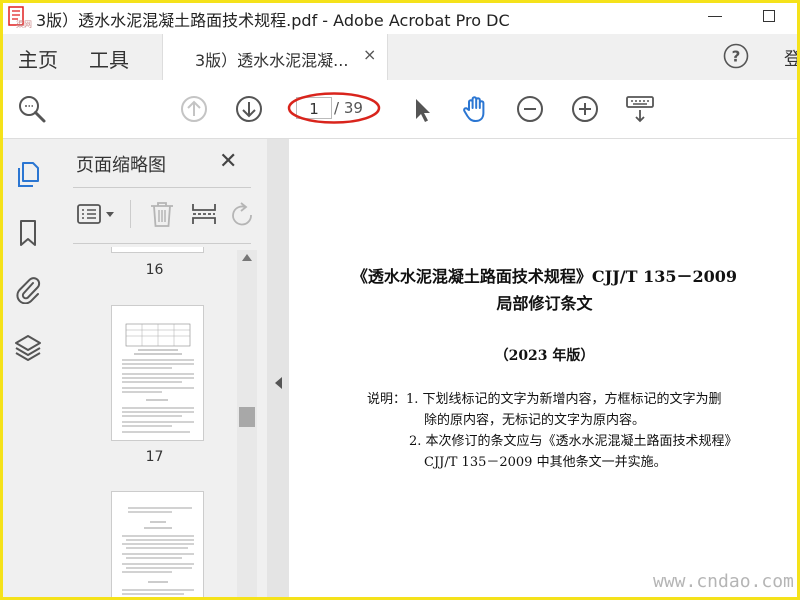 The width and height of the screenshot is (800, 600). I want to click on logo-text: 渠网, so click(24, 24).